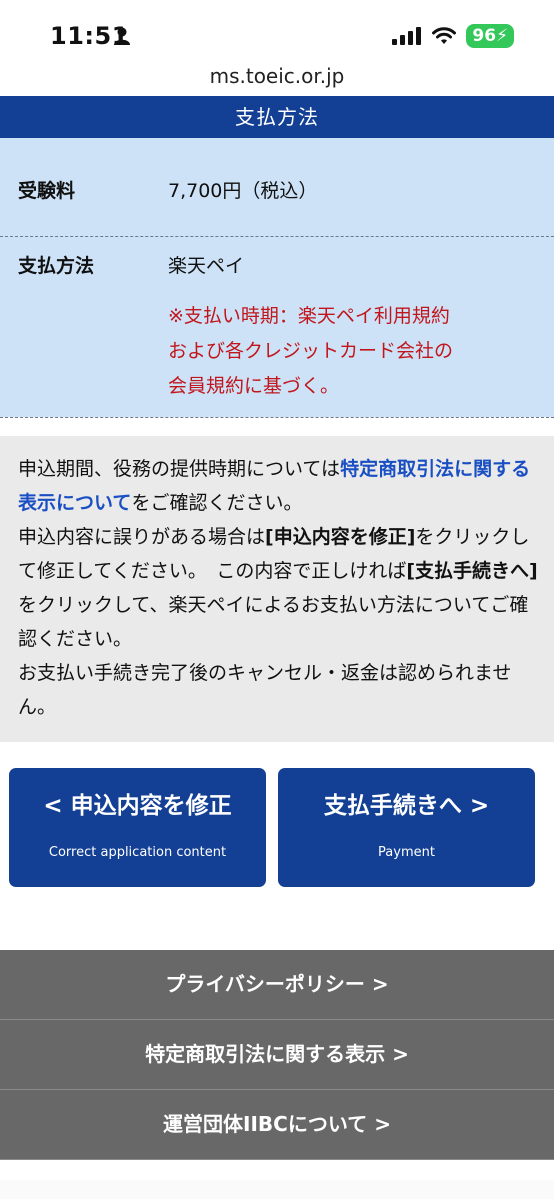 This screenshot has width=554, height=1199. Describe the element at coordinates (243, 191) in the screenshot. I see `fee-value: 7,700円（税込）` at that location.